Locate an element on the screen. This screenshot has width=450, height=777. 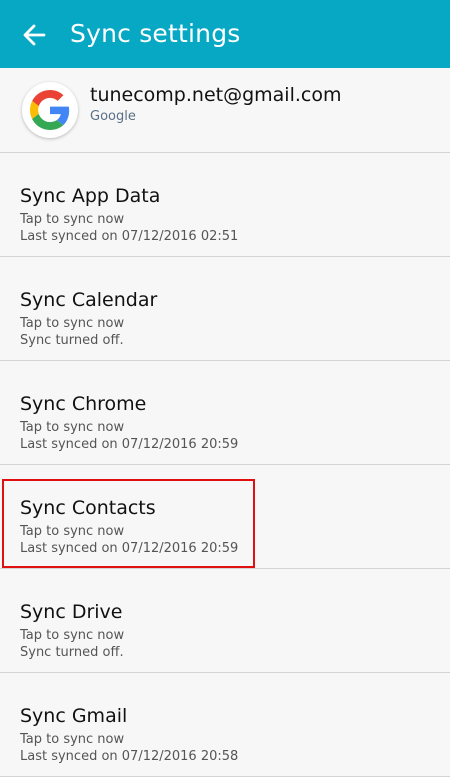
app-bar: Sync settings is located at coordinates (225, 34).